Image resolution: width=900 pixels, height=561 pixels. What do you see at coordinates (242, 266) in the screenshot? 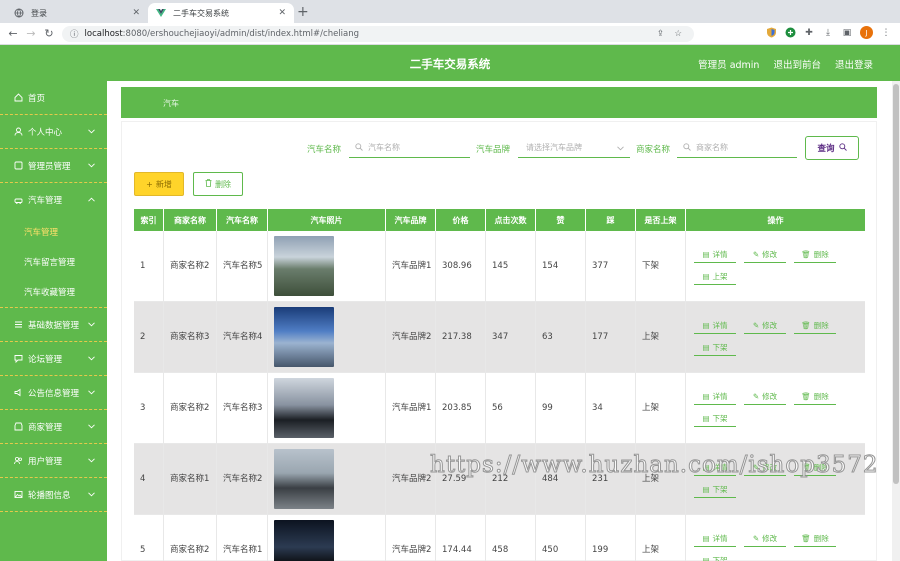
I see `cell-car: 汽车名称5` at bounding box center [242, 266].